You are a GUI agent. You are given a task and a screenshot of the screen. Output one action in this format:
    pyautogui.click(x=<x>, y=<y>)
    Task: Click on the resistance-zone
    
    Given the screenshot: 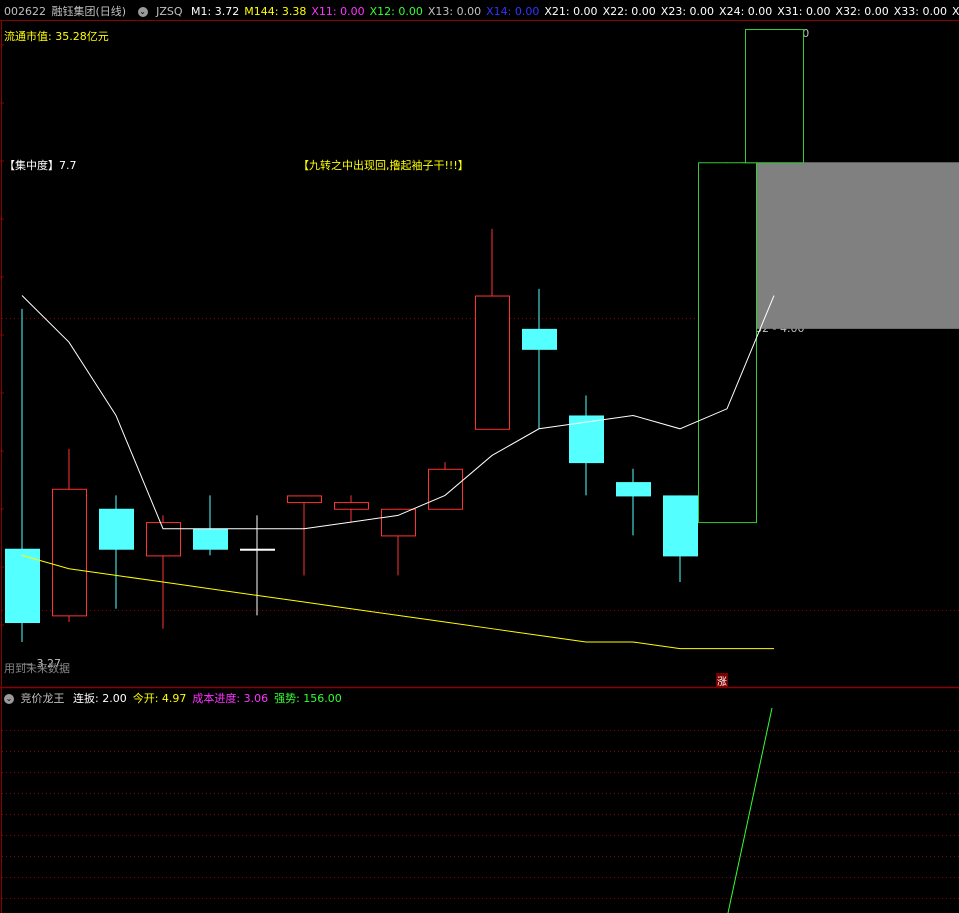 What is the action you would take?
    pyautogui.click(x=850, y=245)
    